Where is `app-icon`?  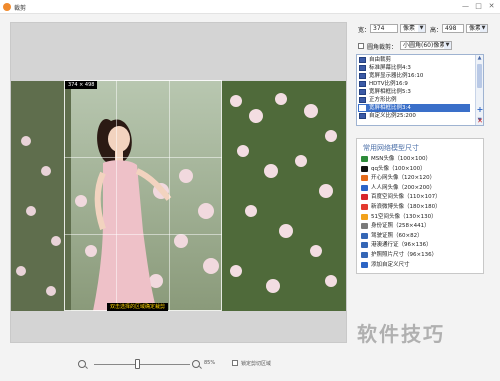 app-icon is located at coordinates (7, 7).